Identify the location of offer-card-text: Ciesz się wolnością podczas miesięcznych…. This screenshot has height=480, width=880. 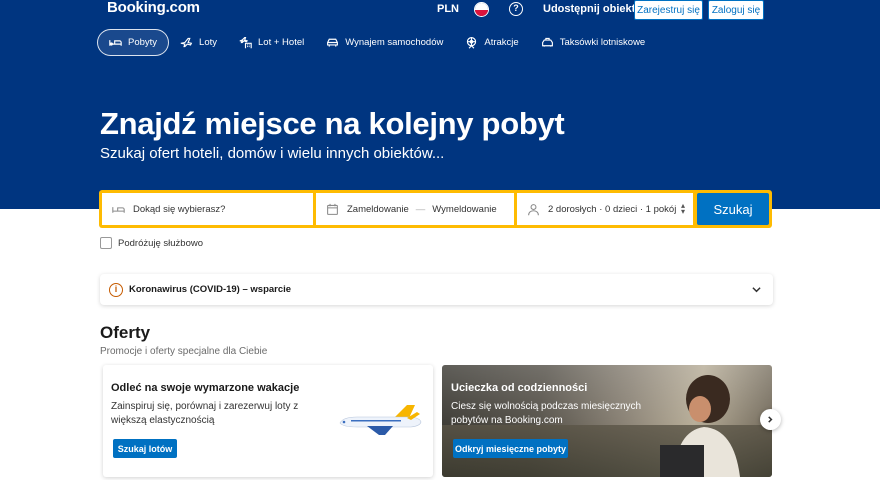
(546, 413).